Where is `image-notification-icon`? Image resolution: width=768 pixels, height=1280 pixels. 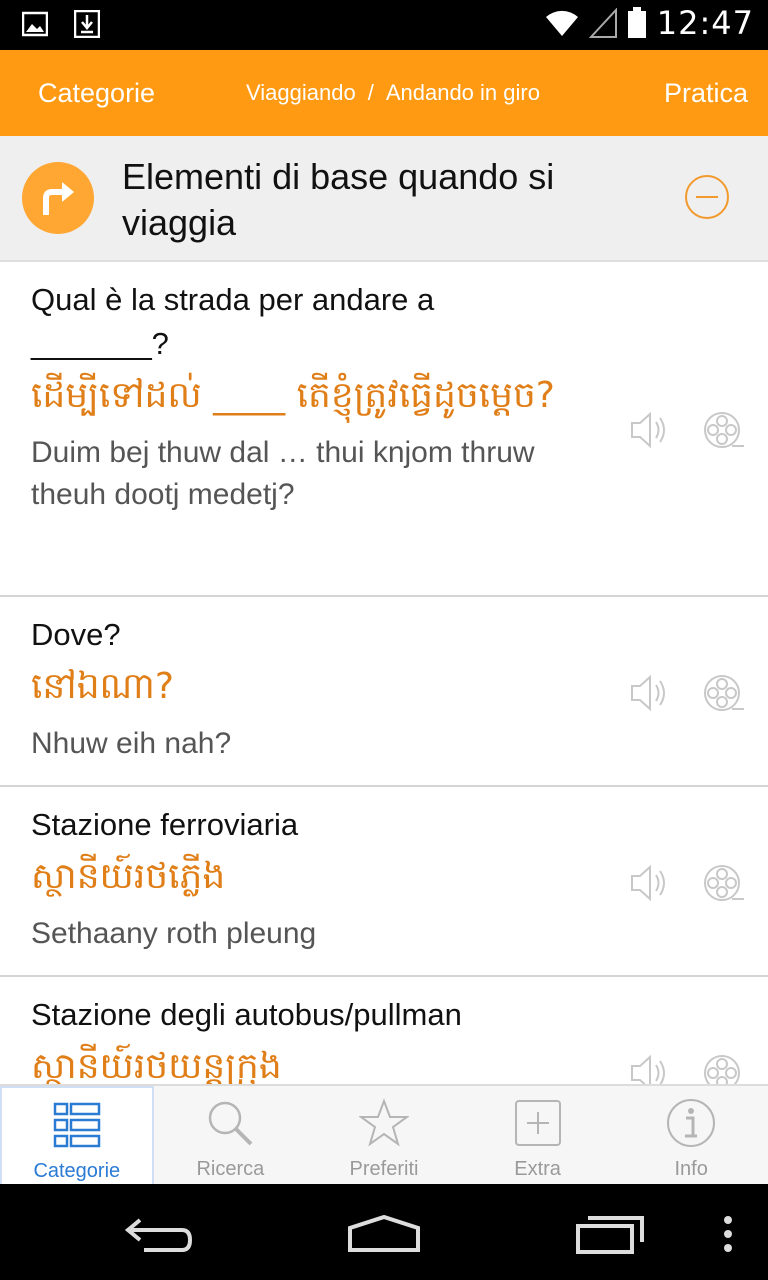
image-notification-icon is located at coordinates (35, 24).